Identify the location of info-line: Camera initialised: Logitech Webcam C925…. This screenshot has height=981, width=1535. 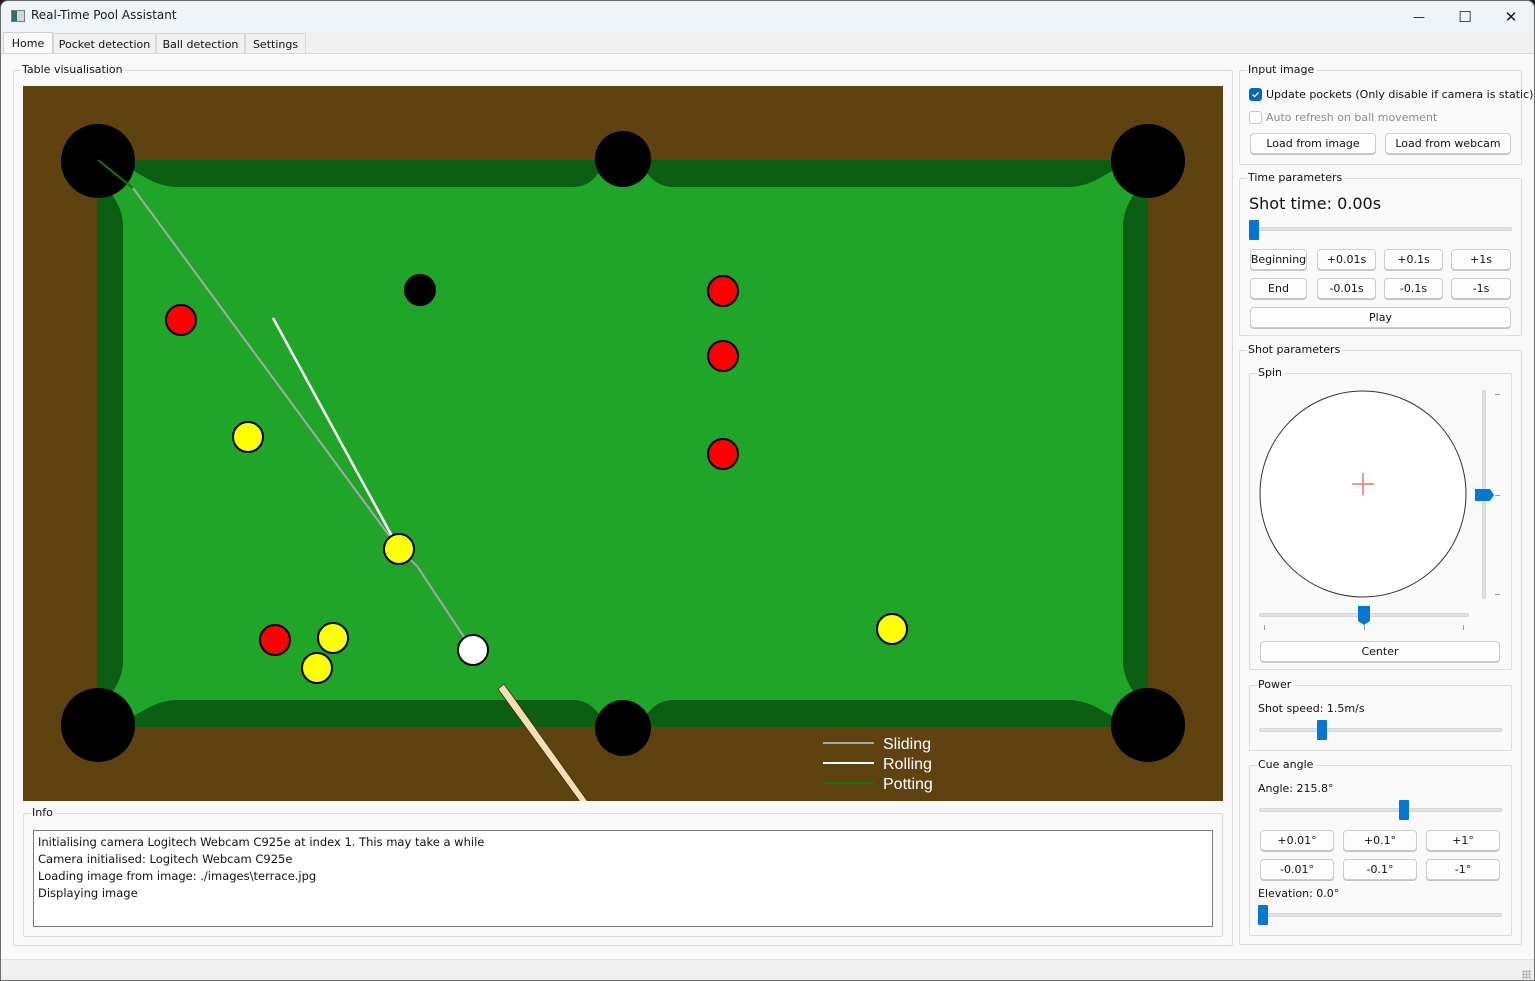
(165, 859).